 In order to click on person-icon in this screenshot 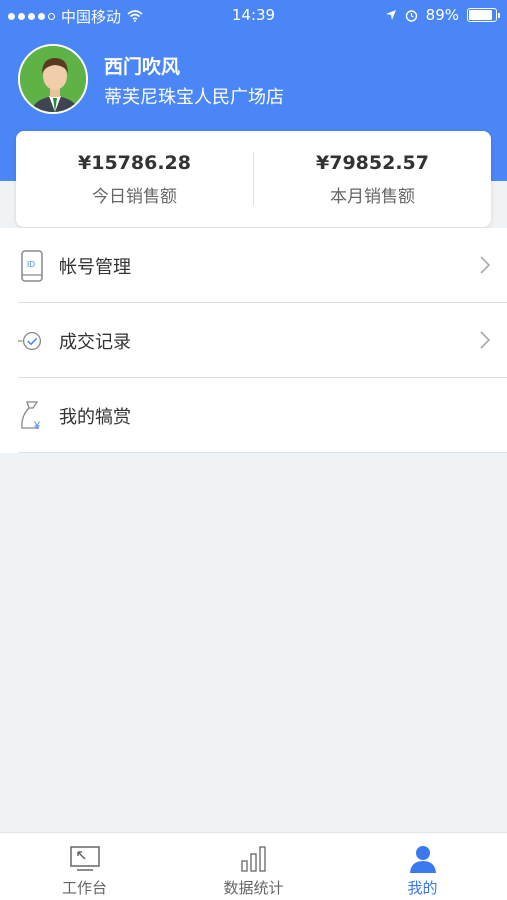, I will do `click(422, 859)`.